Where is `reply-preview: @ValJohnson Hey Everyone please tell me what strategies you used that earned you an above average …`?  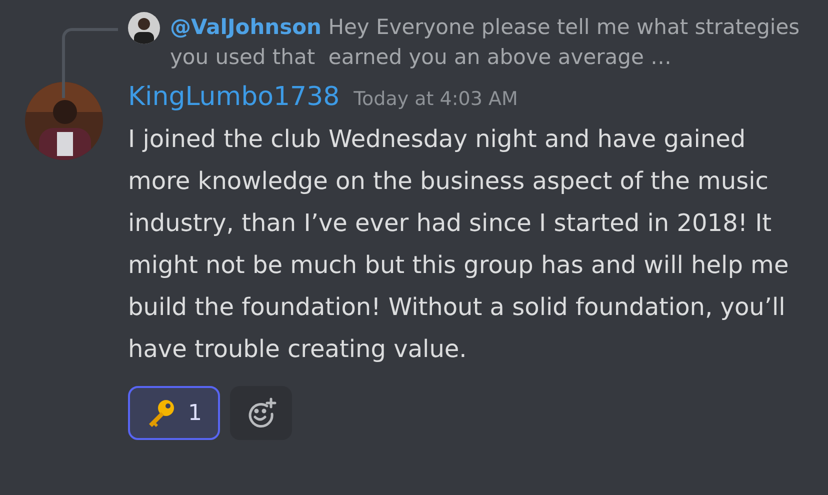 reply-preview: @ValJohnson Hey Everyone please tell me what strategies you used that earned you an above average … is located at coordinates (489, 42).